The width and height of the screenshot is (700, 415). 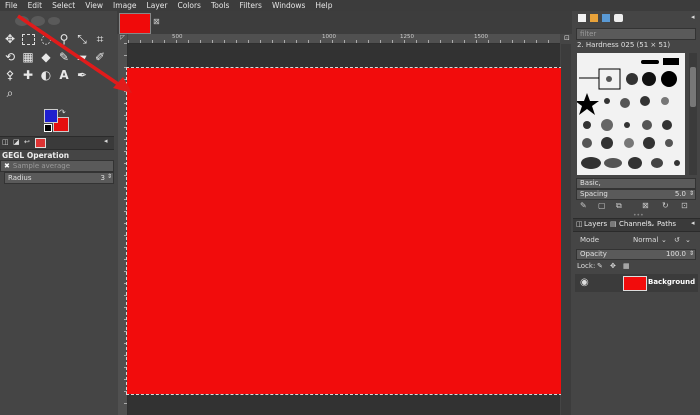 I want to click on tool-options-title: GEGL Operation, so click(x=36, y=155).